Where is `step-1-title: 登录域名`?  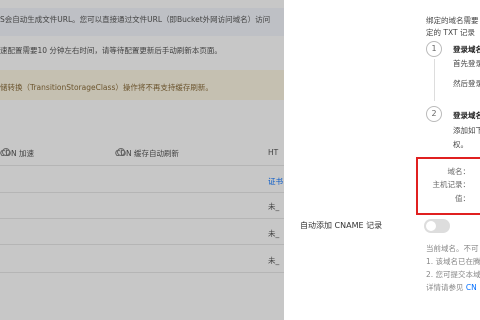
step-1-title: 登录域名 is located at coordinates (466, 49).